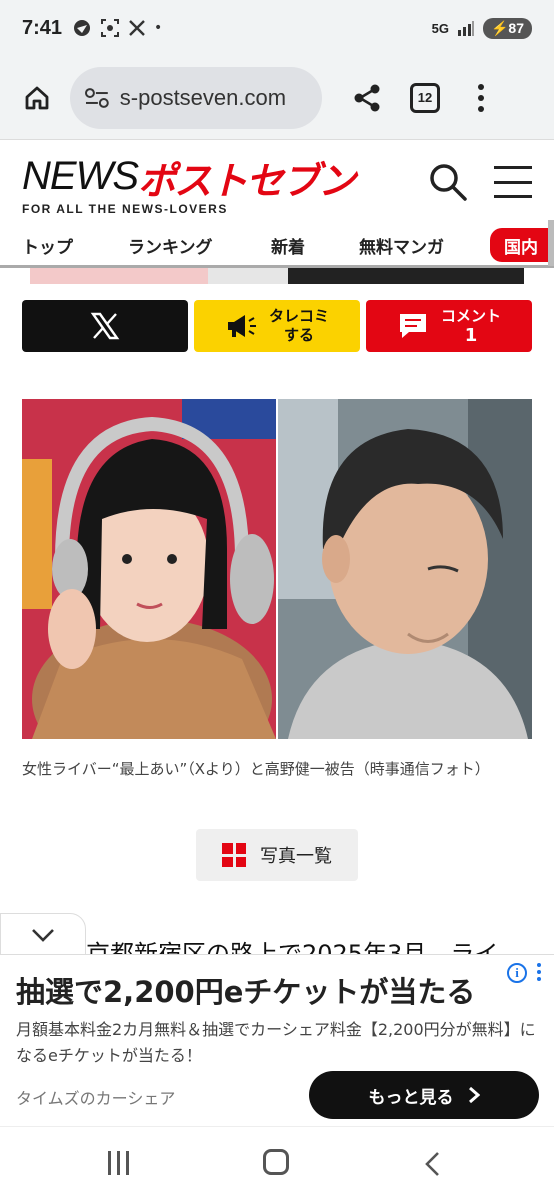 The width and height of the screenshot is (554, 1200). What do you see at coordinates (516, 27) in the screenshot?
I see `battery-level: 87` at bounding box center [516, 27].